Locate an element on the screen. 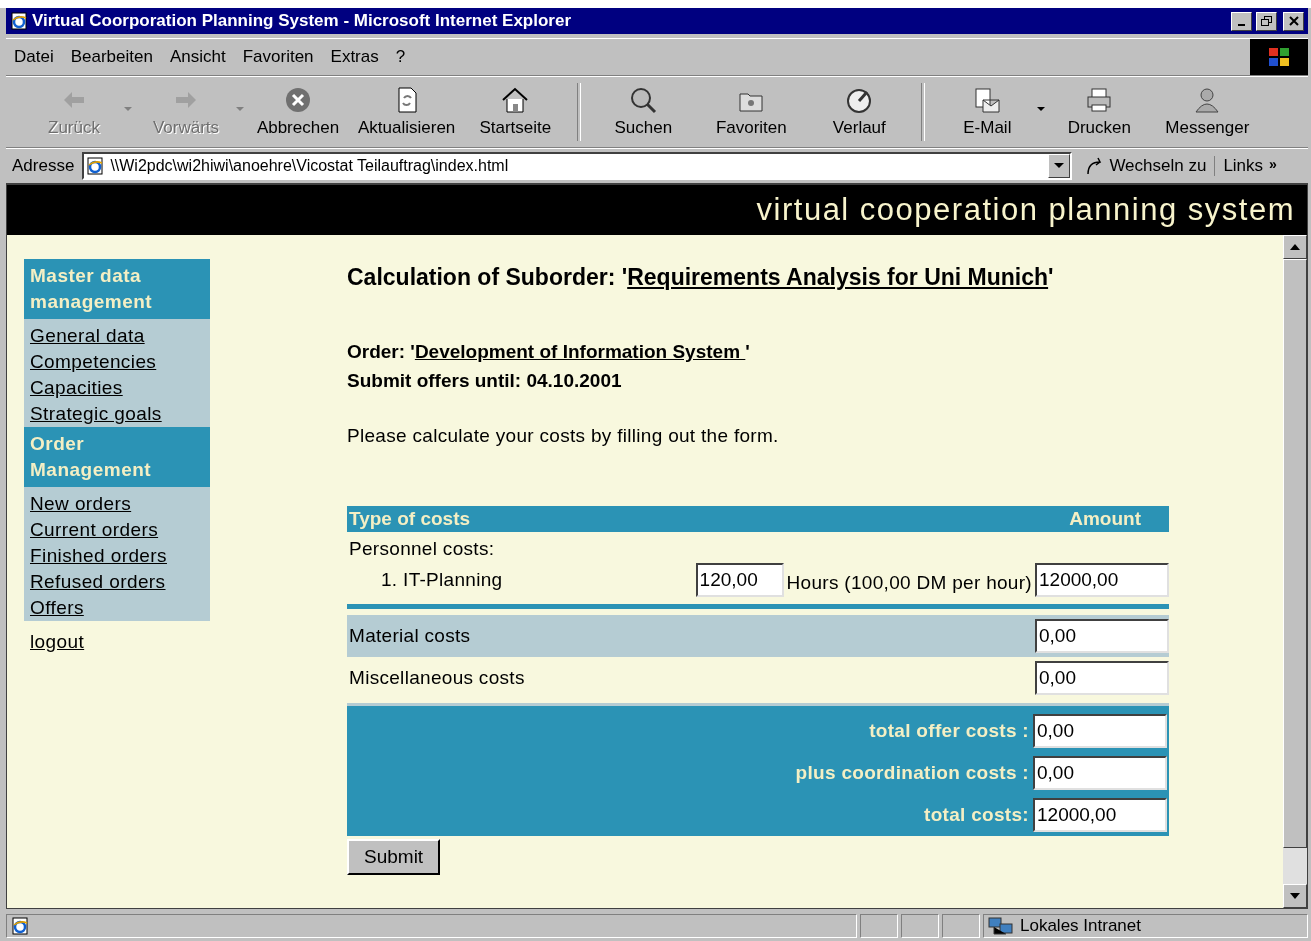 The height and width of the screenshot is (941, 1311). toolbar-button: Aktualisieren is located at coordinates (407, 112).